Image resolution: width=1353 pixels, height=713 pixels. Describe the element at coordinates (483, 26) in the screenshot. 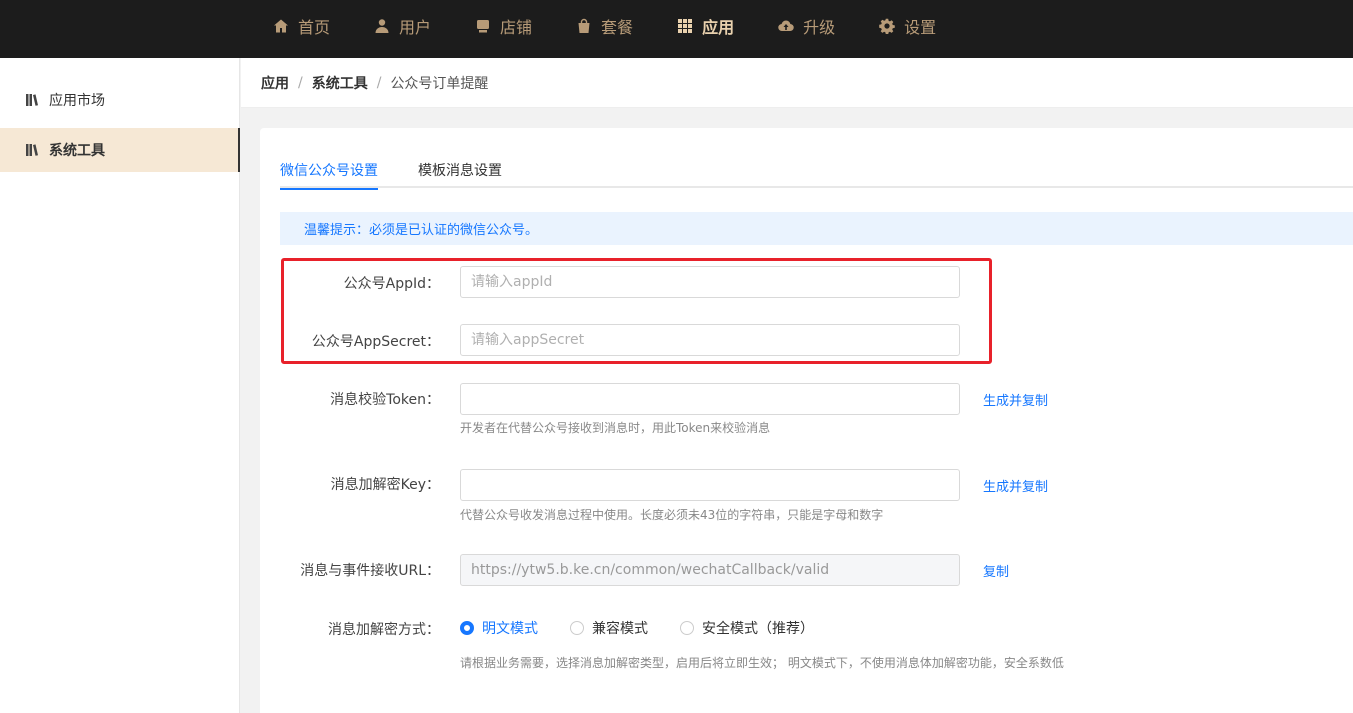

I see `store-icon` at that location.